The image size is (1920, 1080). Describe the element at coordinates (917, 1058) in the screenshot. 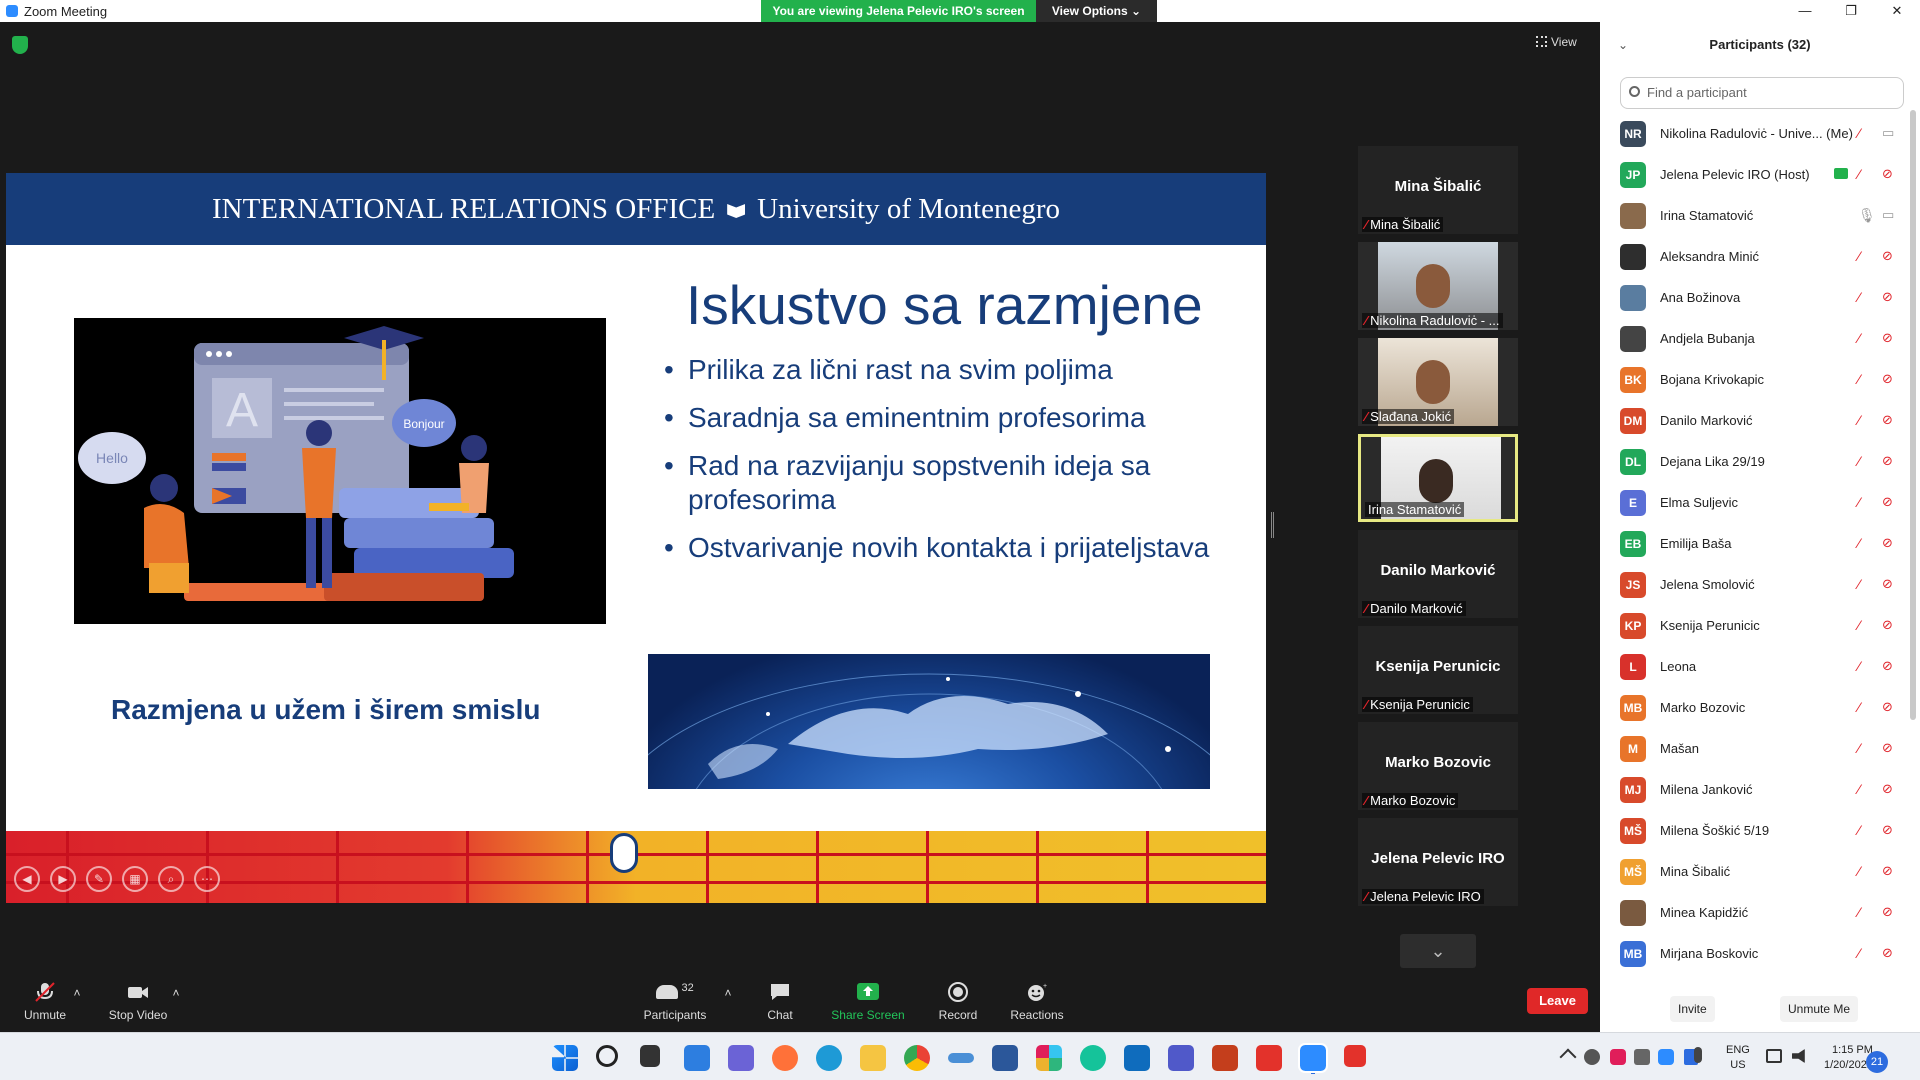

I see `chrome-icon` at that location.